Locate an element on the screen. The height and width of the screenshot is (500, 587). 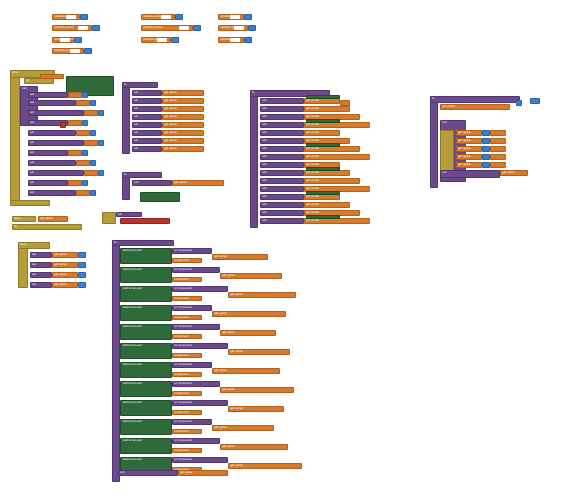
component-getter-block is located at coordinates (52, 76).